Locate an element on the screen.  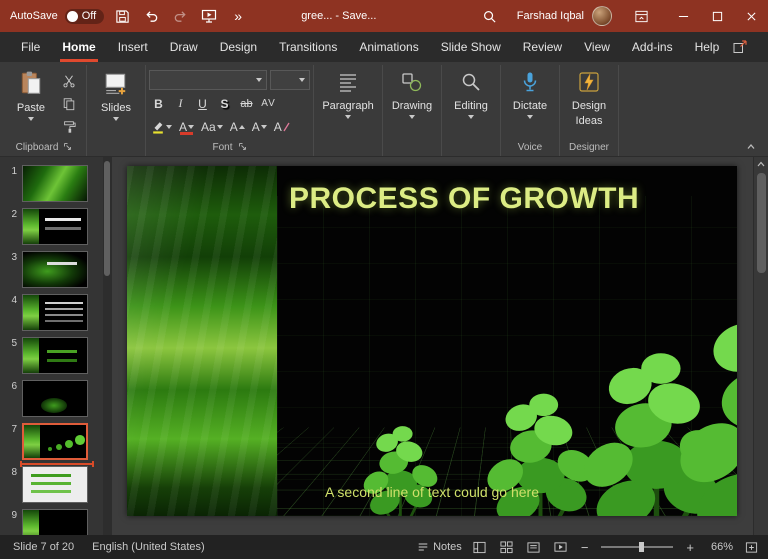
fit-slide-to-window-icon is located at coordinates (751, 547).